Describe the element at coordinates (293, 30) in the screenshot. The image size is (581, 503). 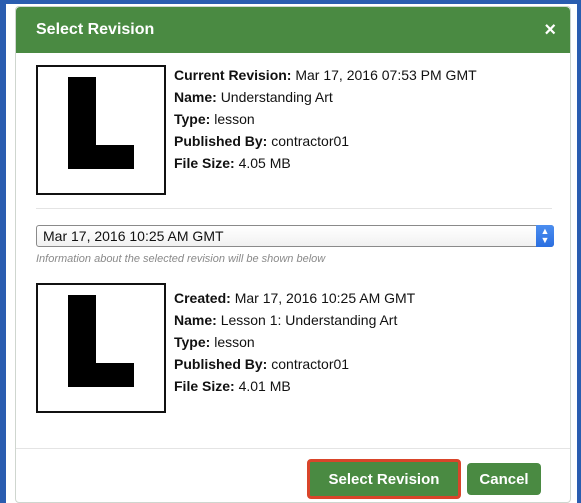
I see `dialog-header: Select Revision ×` at that location.